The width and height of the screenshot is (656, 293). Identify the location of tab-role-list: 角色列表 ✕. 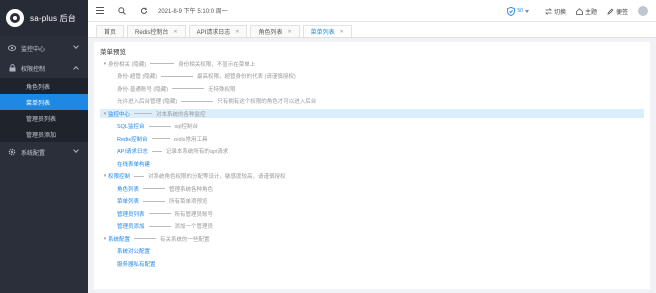
(275, 31).